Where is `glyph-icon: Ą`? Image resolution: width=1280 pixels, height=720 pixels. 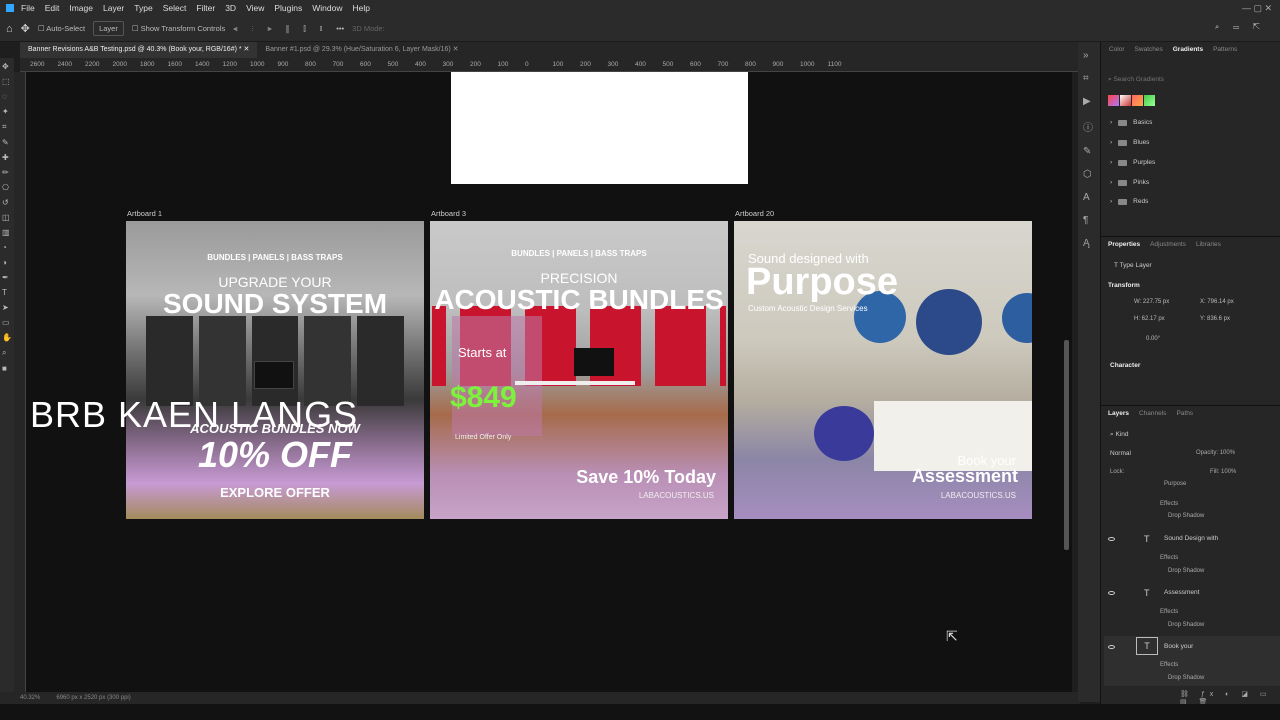 glyph-icon: Ą is located at coordinates (1089, 243).